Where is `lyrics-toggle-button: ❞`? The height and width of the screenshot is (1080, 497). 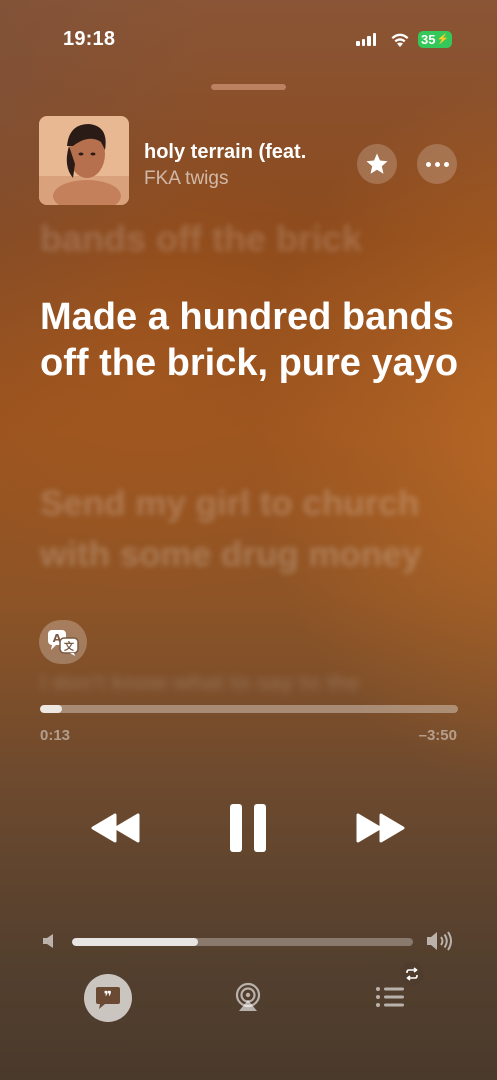 lyrics-toggle-button: ❞ is located at coordinates (108, 998).